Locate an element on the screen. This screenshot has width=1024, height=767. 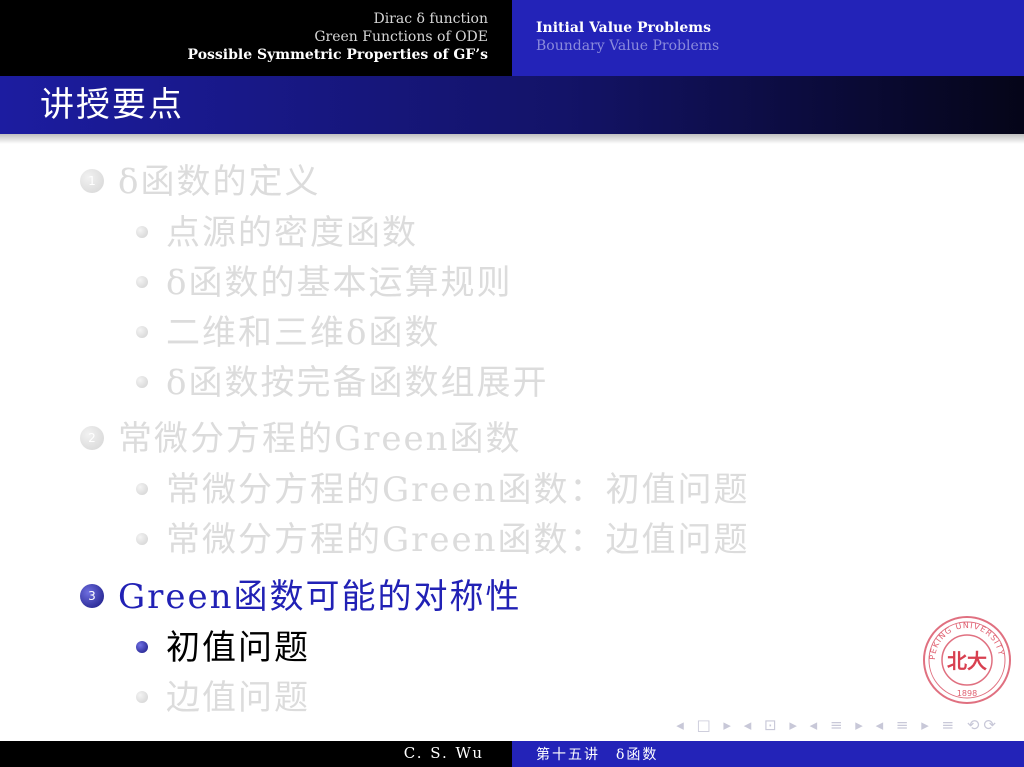
section-number-2: 2 is located at coordinates (92, 438).